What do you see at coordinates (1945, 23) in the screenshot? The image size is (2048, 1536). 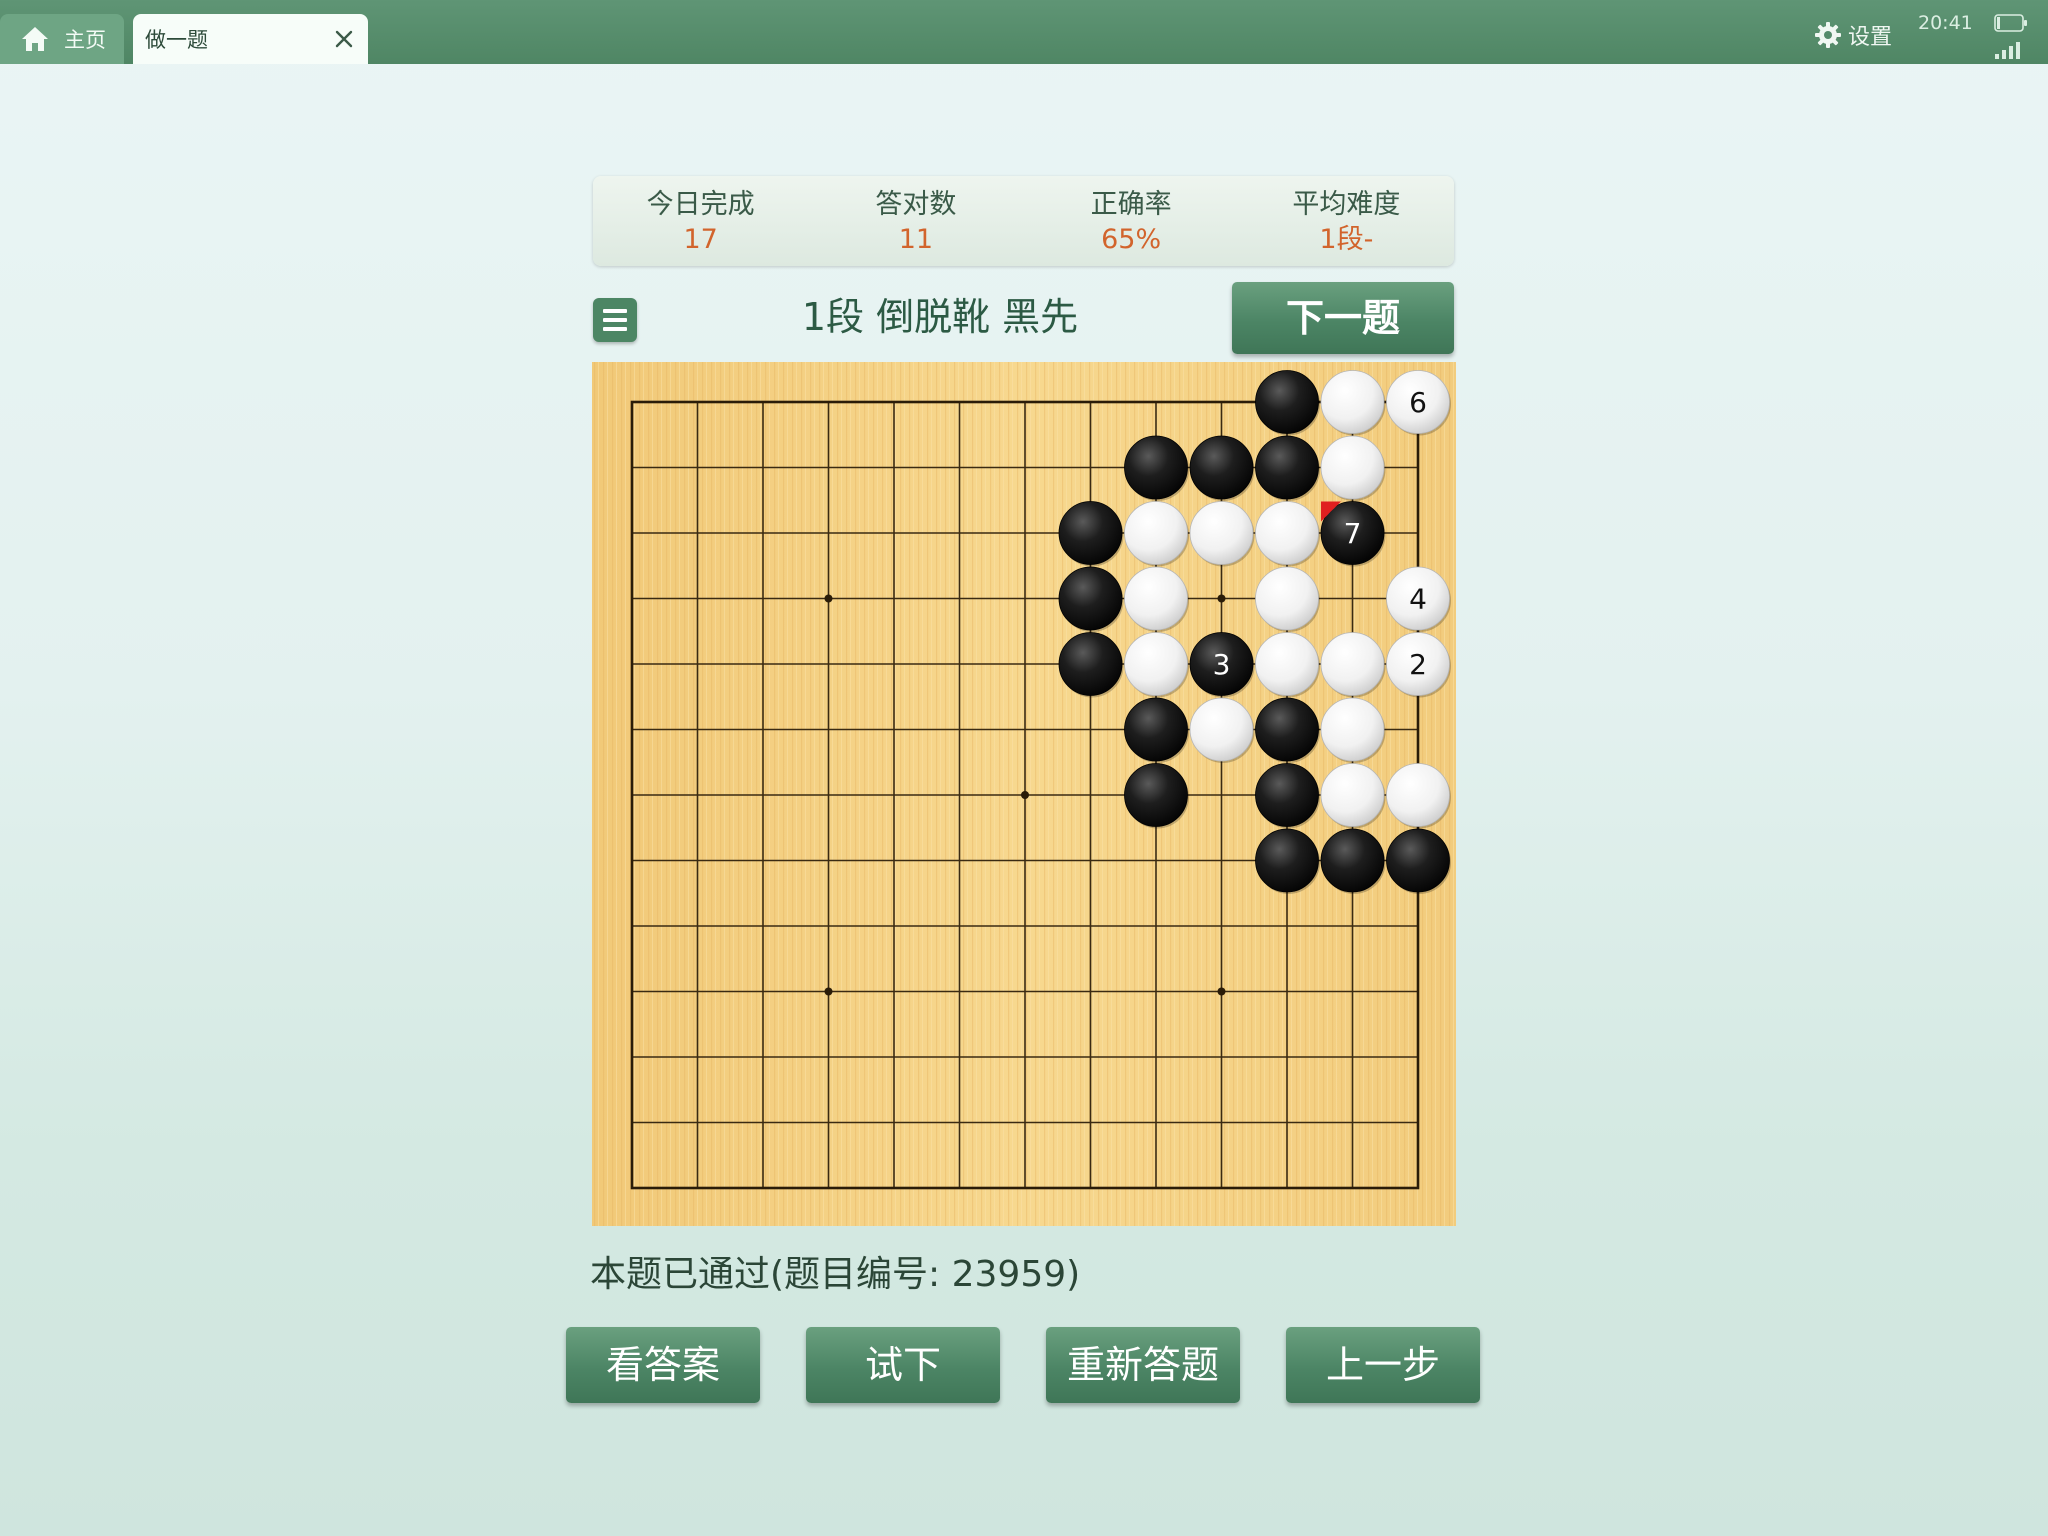 I see `clock: 20:41` at bounding box center [1945, 23].